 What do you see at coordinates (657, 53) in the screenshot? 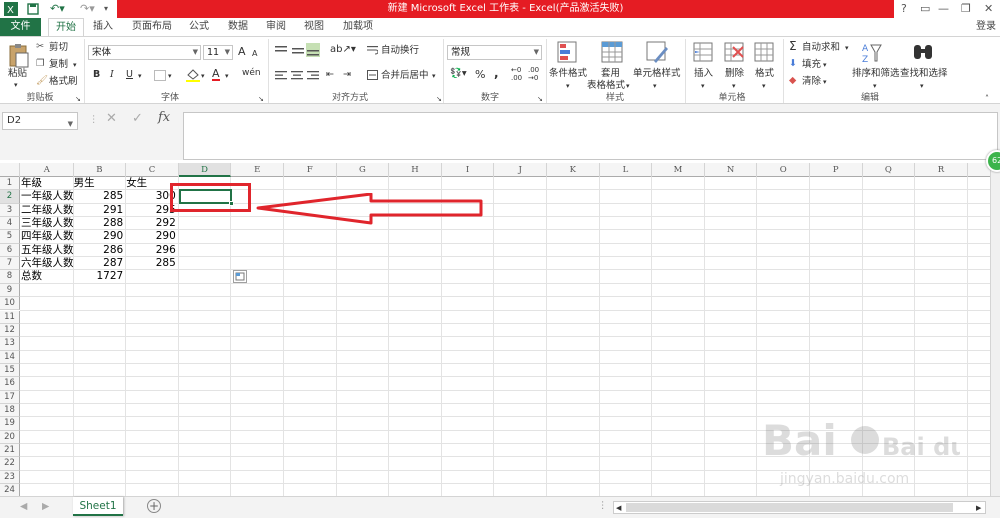
I see `cell-styles-icon` at bounding box center [657, 53].